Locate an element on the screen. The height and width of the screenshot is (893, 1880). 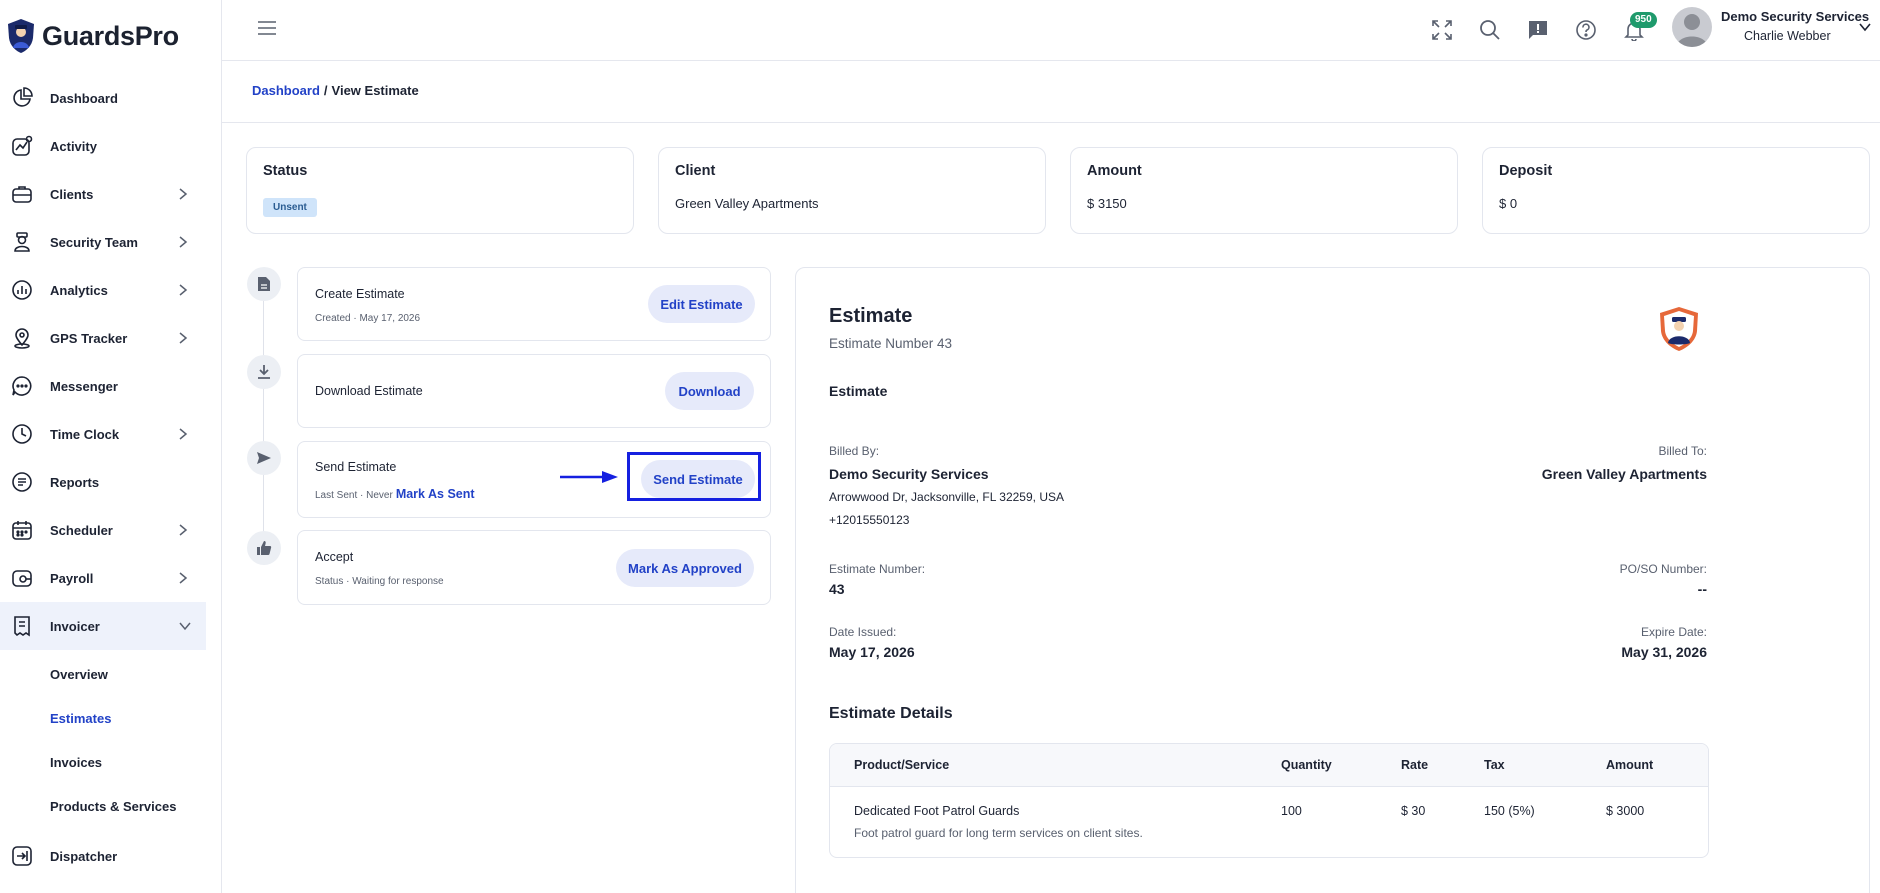
user-name: Charlie Webber is located at coordinates (1787, 36).